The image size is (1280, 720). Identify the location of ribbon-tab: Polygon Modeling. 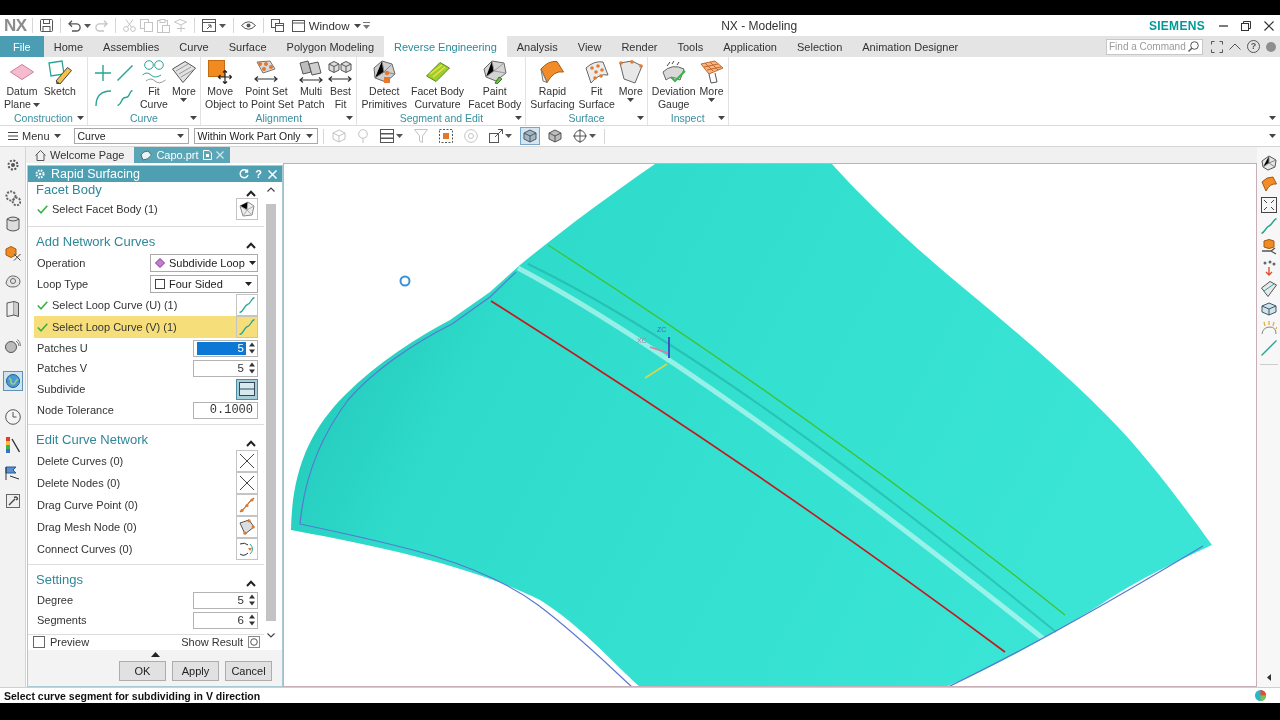
(330, 46).